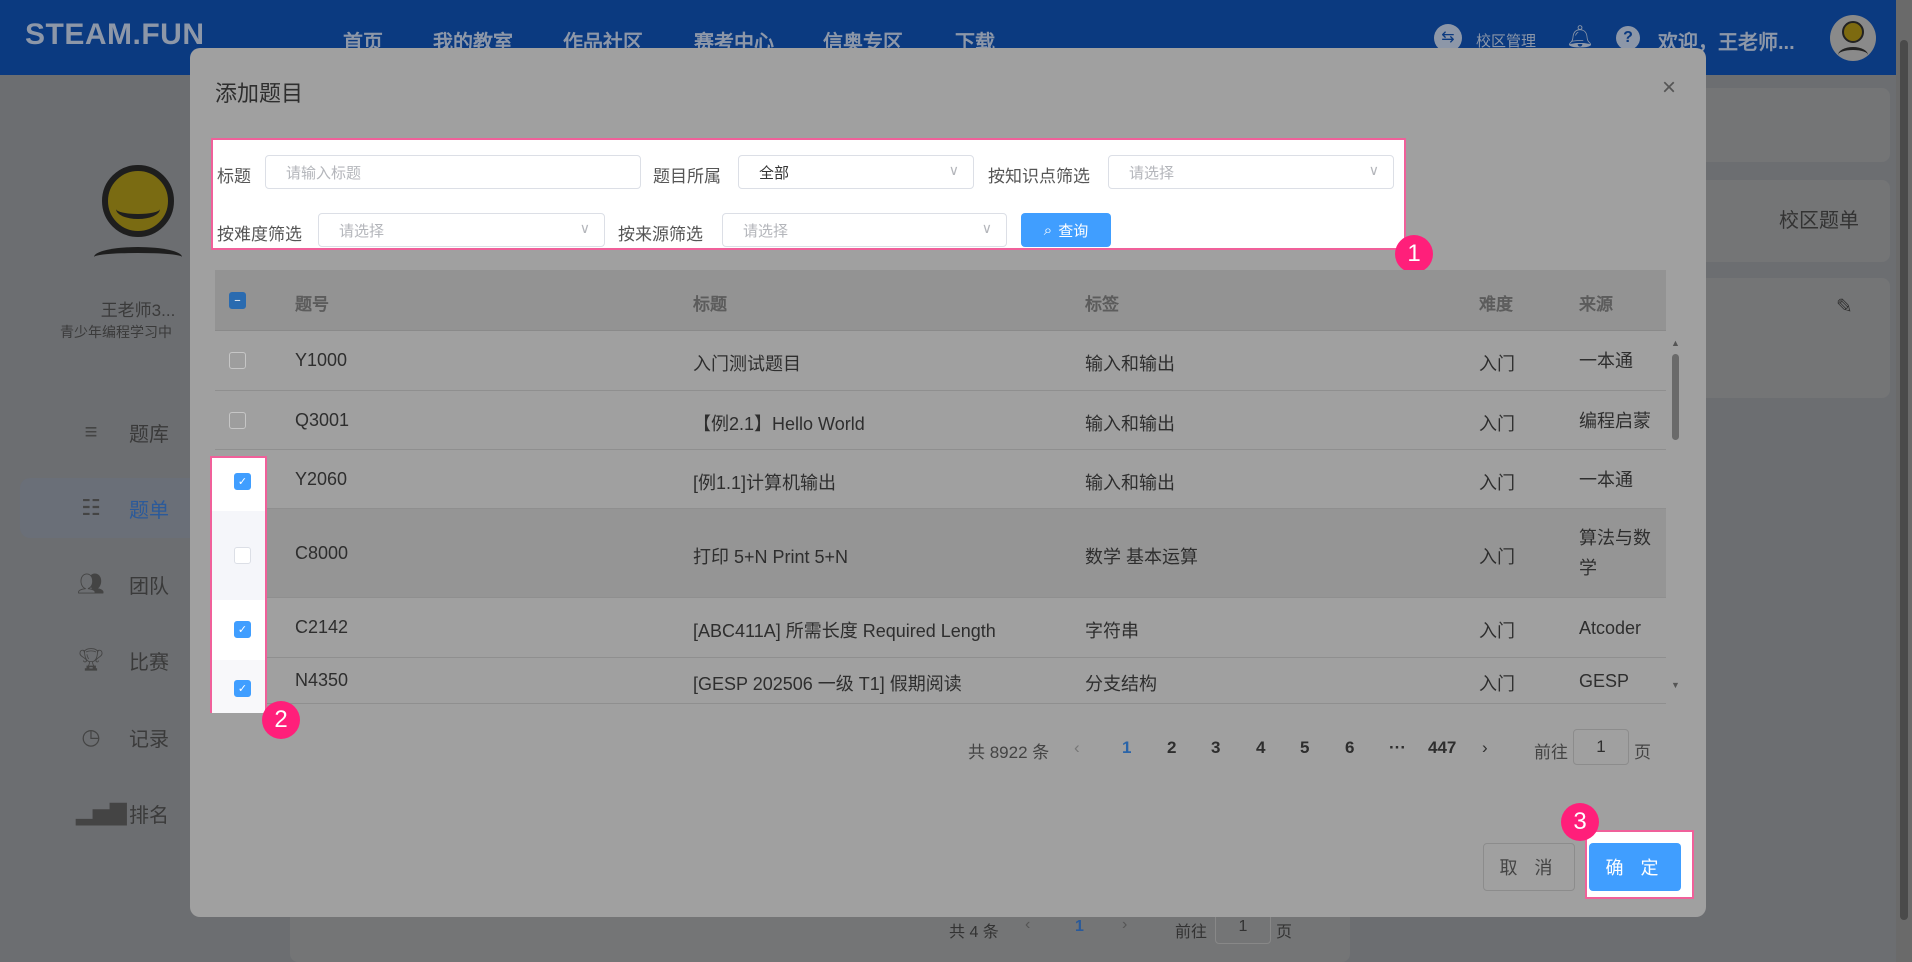  What do you see at coordinates (321, 478) in the screenshot?
I see `cell-id: Y2060` at bounding box center [321, 478].